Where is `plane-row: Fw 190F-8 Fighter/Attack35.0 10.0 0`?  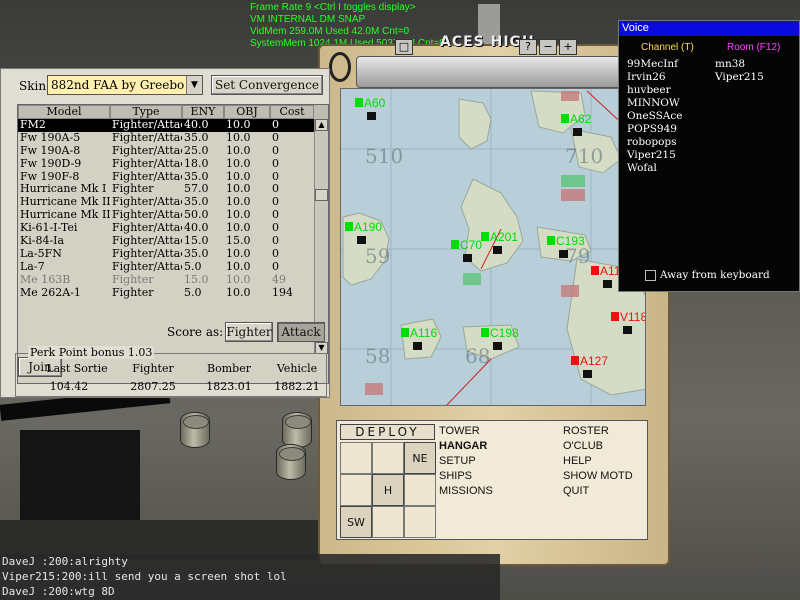
plane-row: Fw 190F-8 Fighter/Attack35.0 10.0 0 is located at coordinates (166, 177).